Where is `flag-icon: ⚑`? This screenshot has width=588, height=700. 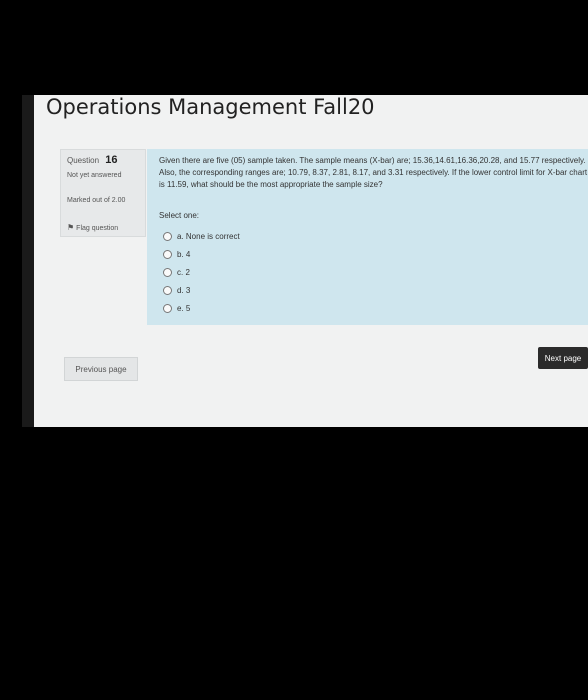 flag-icon: ⚑ is located at coordinates (71, 227).